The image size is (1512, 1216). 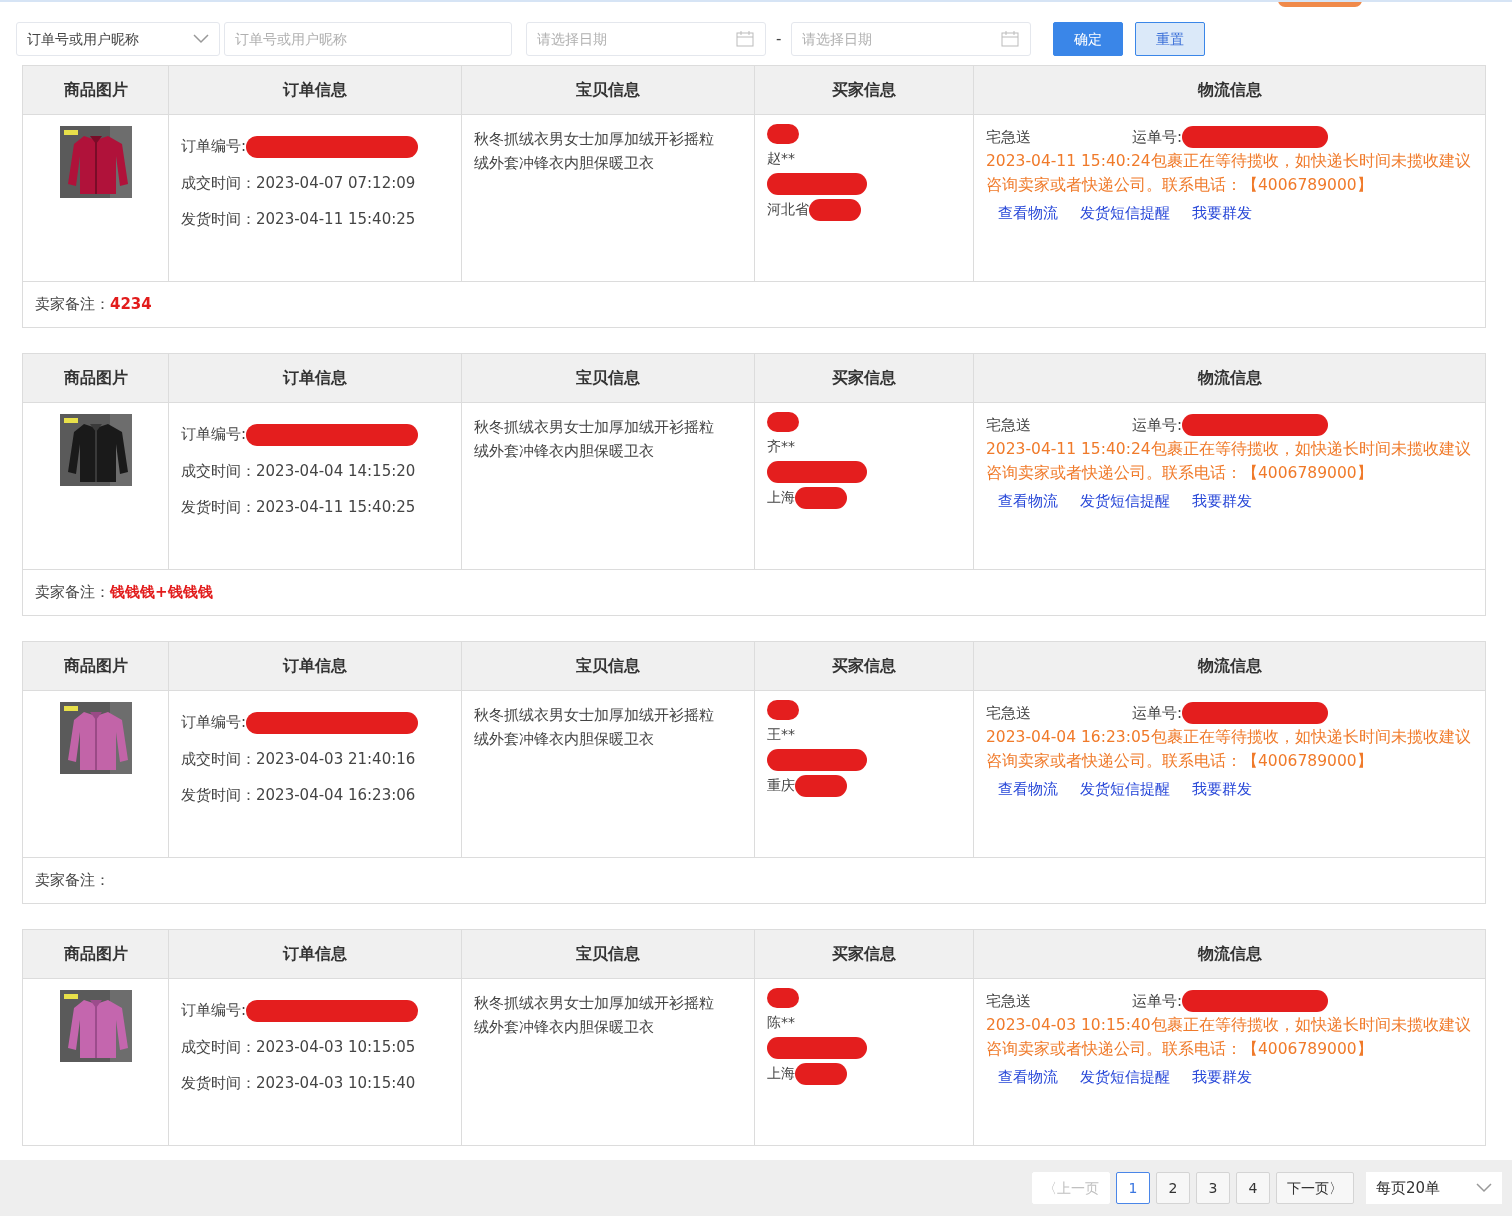 I want to click on remark-value: 4234, so click(x=131, y=305).